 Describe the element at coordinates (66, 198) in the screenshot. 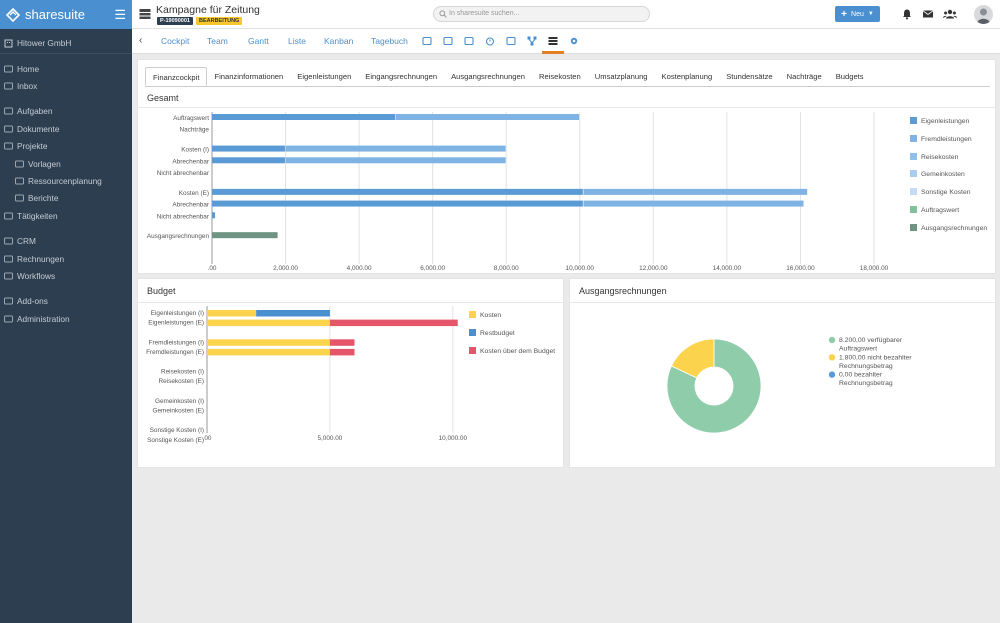

I see `sidebar-item-berichte: Berichte` at that location.